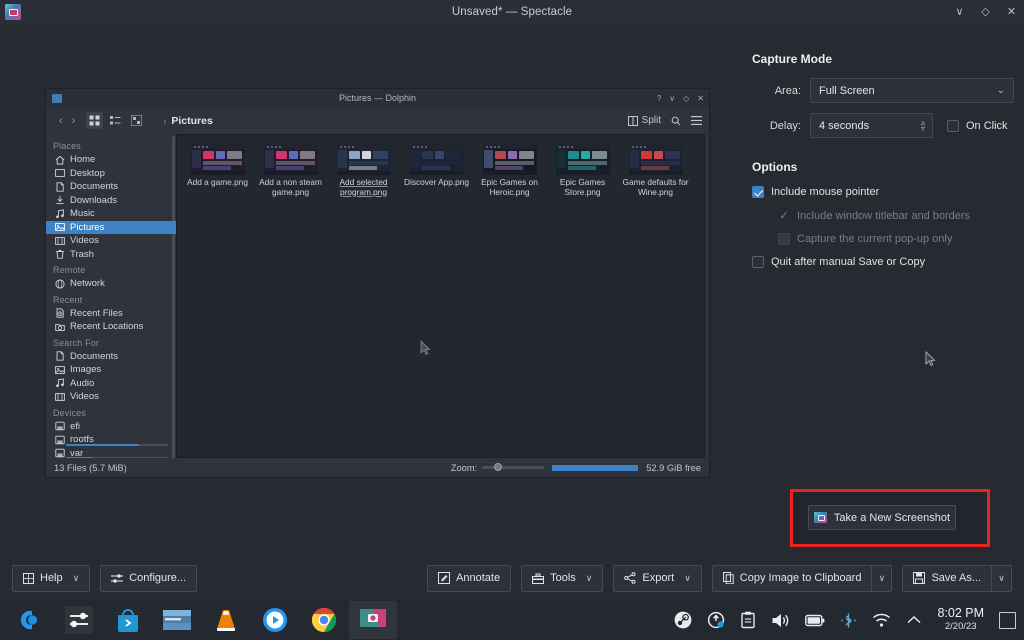 This screenshot has height=640, width=1024. Describe the element at coordinates (977, 125) in the screenshot. I see `on-click-row: On Click` at that location.